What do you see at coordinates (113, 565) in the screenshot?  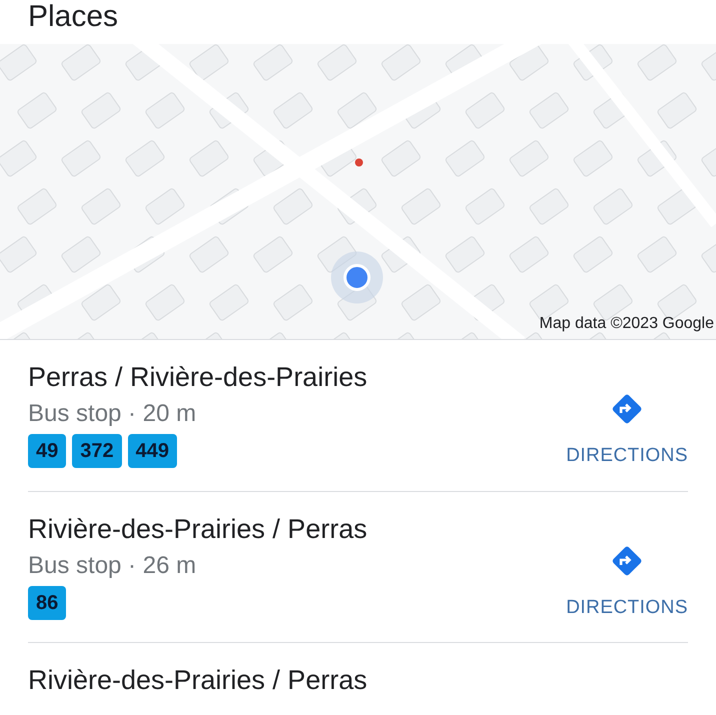 I see `place-detail: Bus stop · 26 m` at bounding box center [113, 565].